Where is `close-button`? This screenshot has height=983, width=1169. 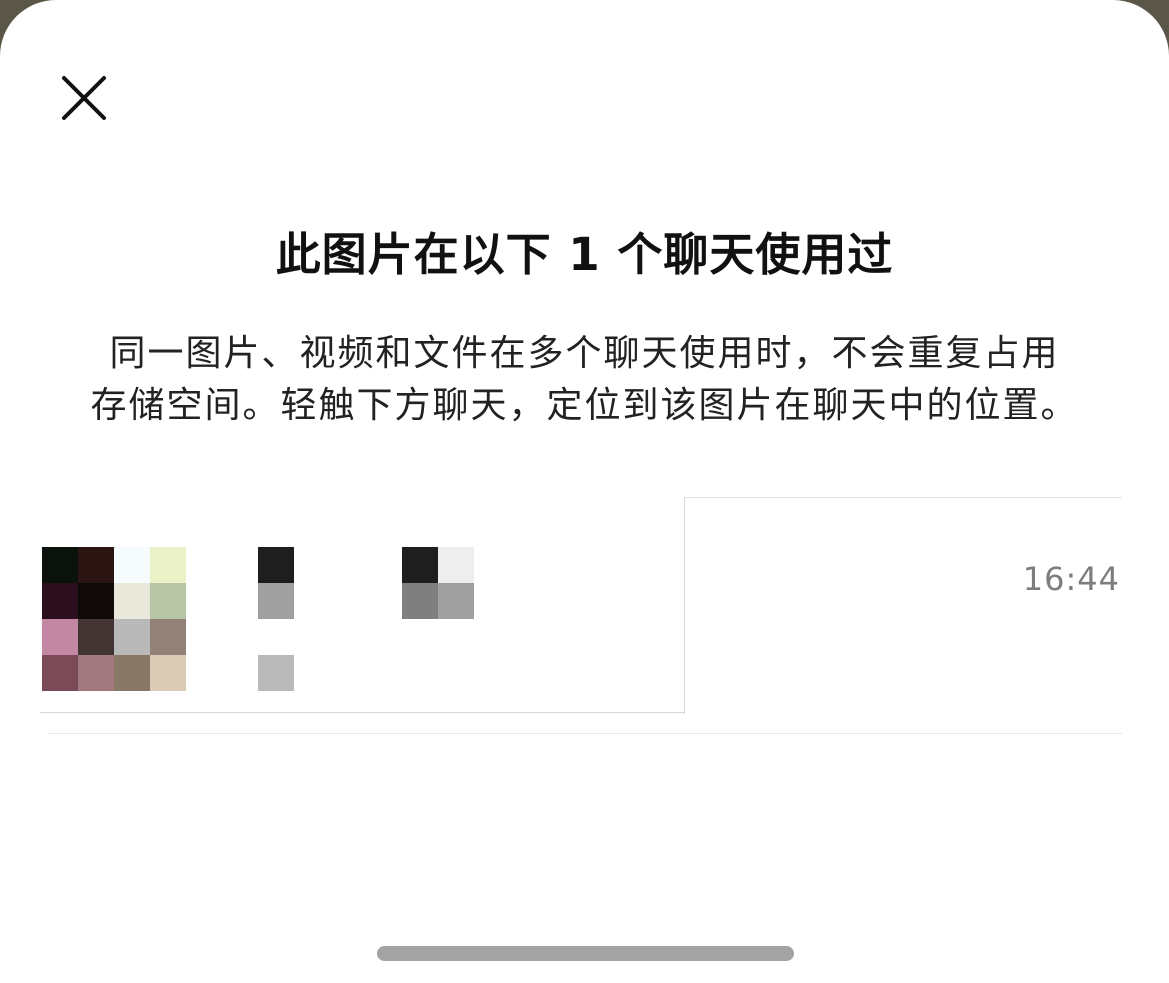
close-button is located at coordinates (84, 98).